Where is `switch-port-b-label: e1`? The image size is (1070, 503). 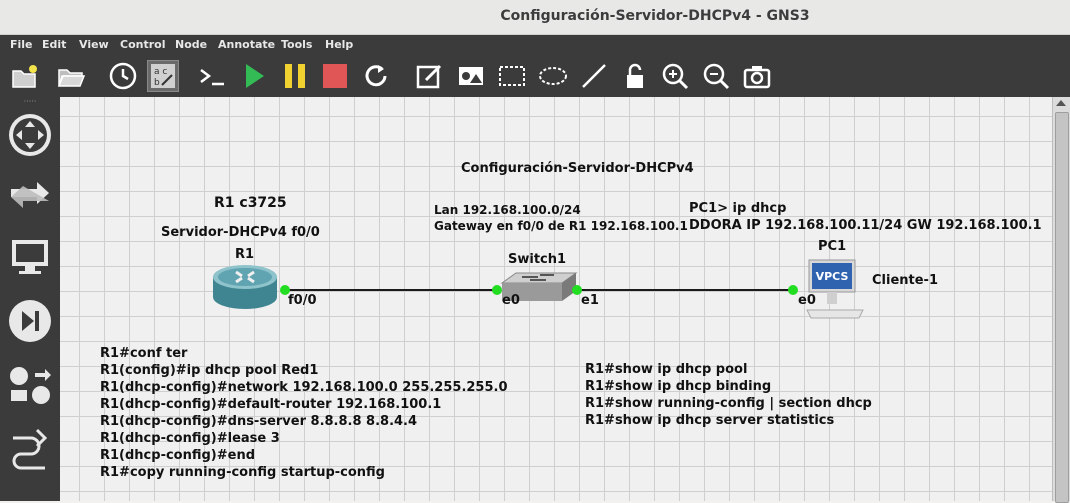 switch-port-b-label: e1 is located at coordinates (590, 300).